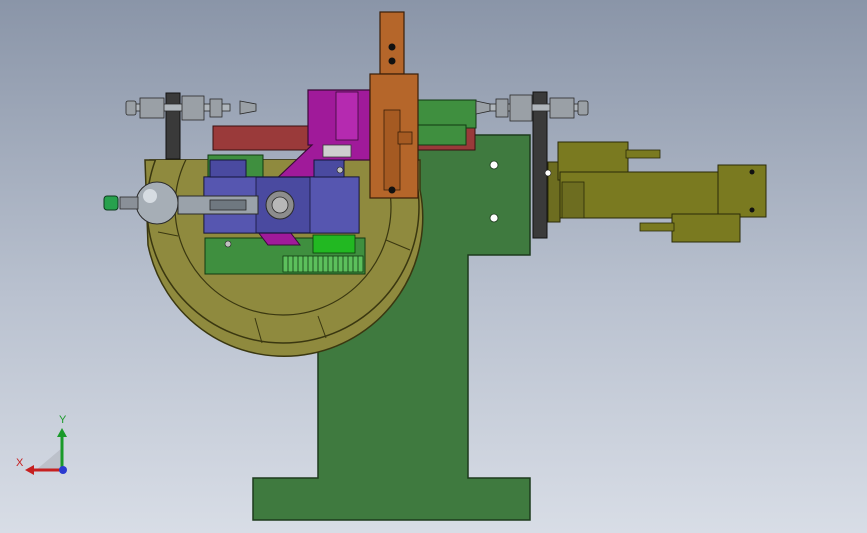 Image resolution: width=867 pixels, height=533 pixels. What do you see at coordinates (447, 114) in the screenshot?
I see `green-top-block` at bounding box center [447, 114].